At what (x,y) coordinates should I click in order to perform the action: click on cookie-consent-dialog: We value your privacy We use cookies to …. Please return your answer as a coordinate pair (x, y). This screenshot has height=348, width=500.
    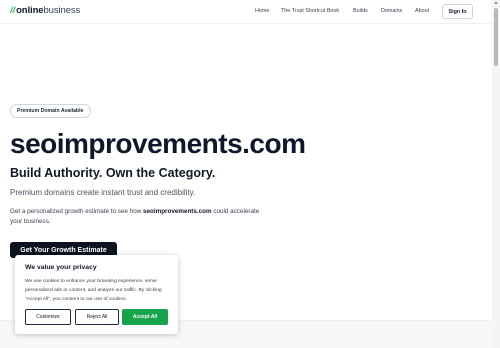
    Looking at the image, I should click on (96, 294).